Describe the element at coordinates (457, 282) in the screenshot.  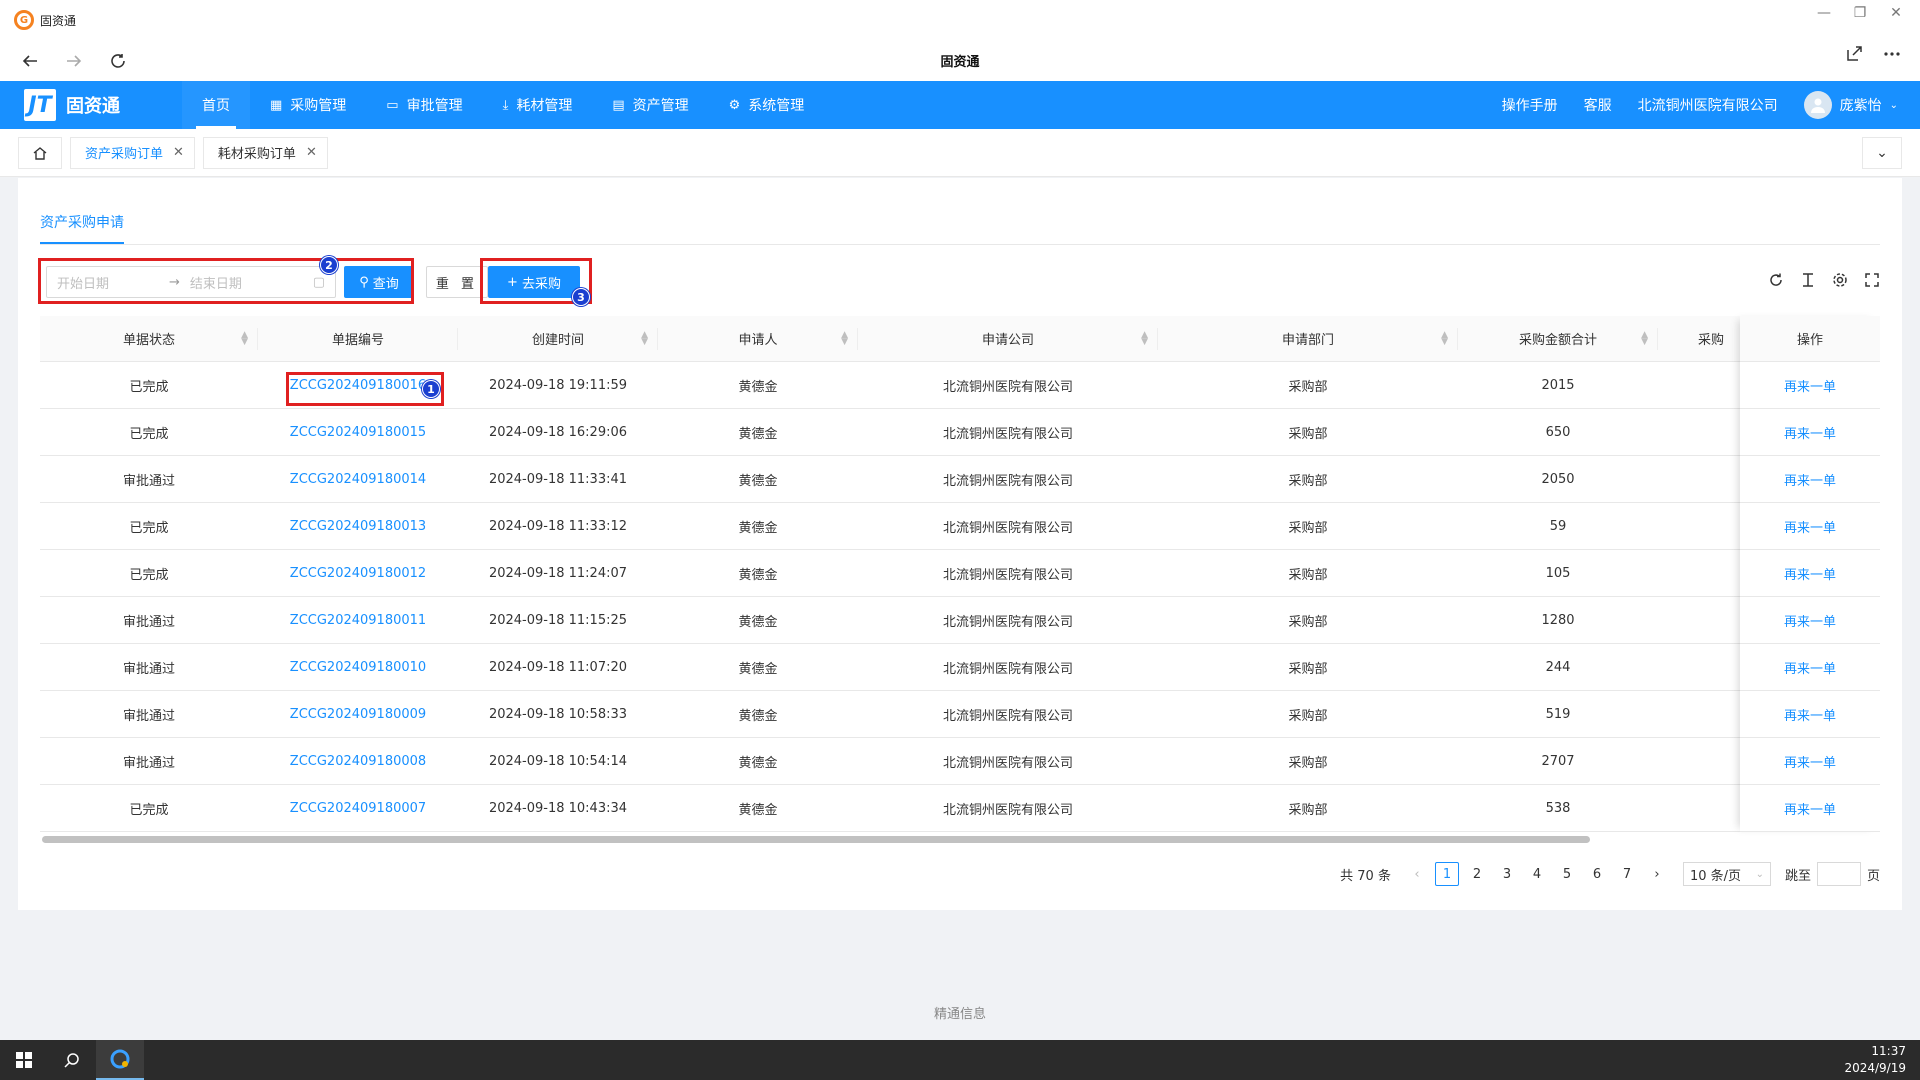
I see `reset-button: 重 置` at that location.